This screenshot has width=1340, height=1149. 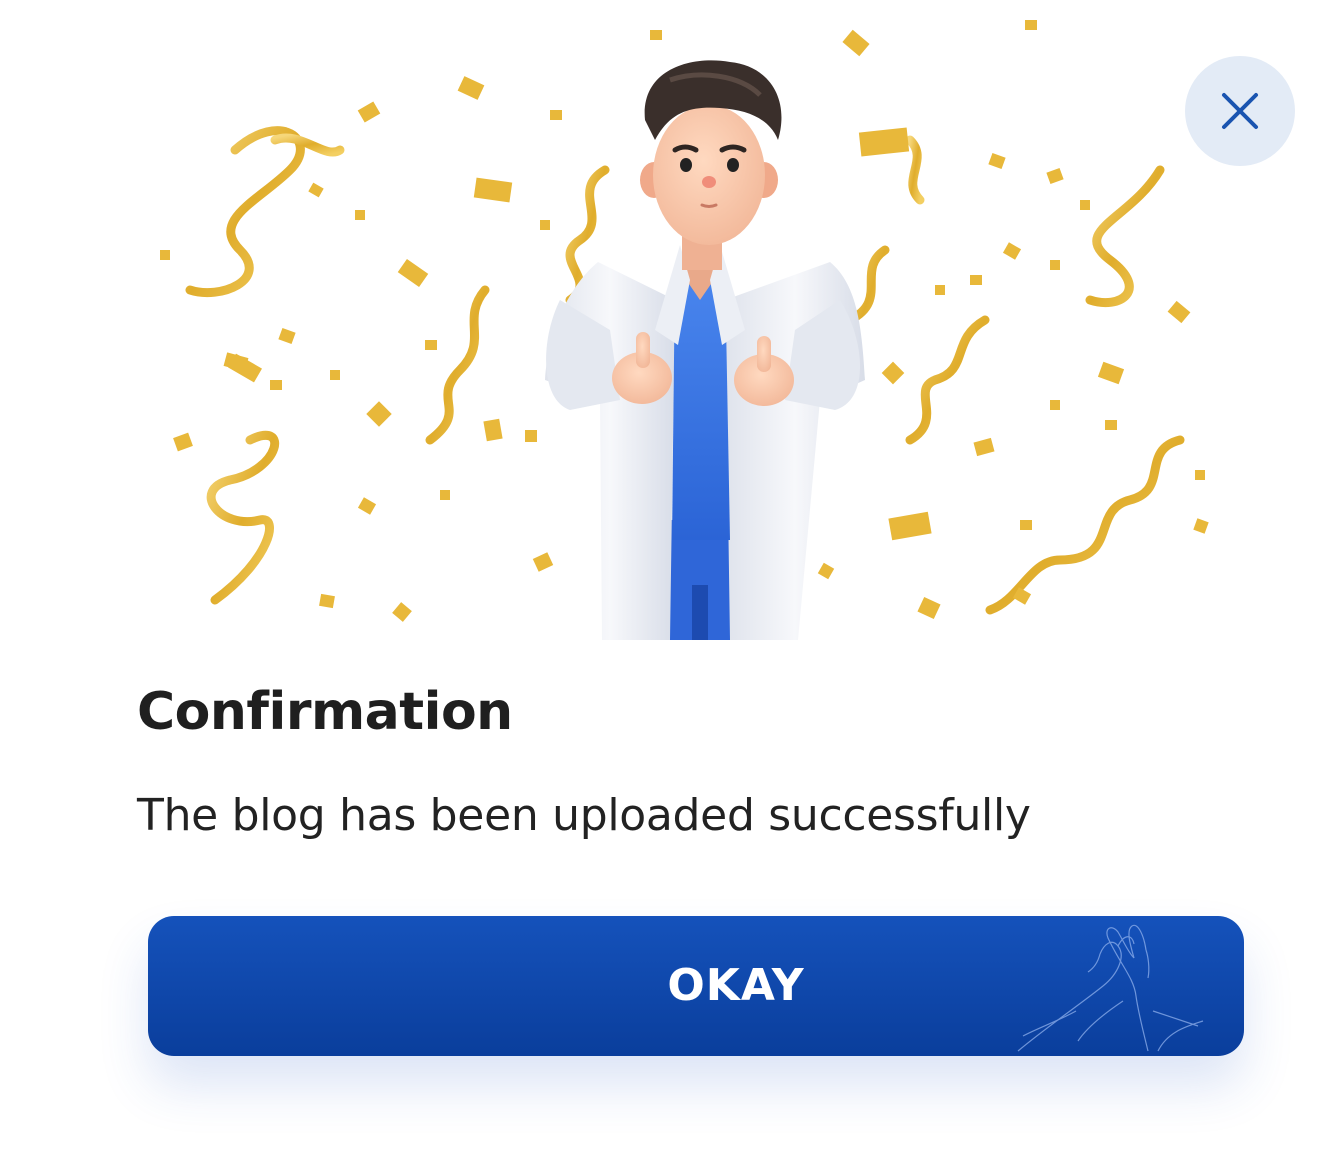 What do you see at coordinates (696, 986) in the screenshot?
I see `okay-button: OKAY` at bounding box center [696, 986].